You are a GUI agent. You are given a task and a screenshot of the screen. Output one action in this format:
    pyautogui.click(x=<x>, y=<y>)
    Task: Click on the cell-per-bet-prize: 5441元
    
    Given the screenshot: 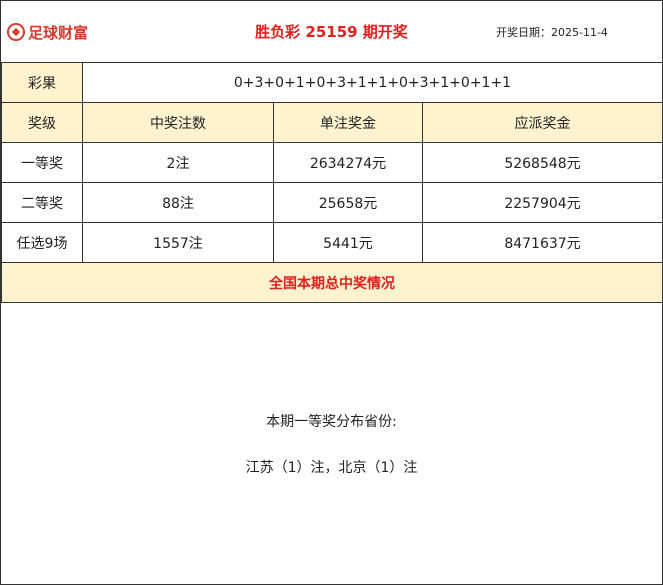 What is the action you would take?
    pyautogui.click(x=348, y=242)
    